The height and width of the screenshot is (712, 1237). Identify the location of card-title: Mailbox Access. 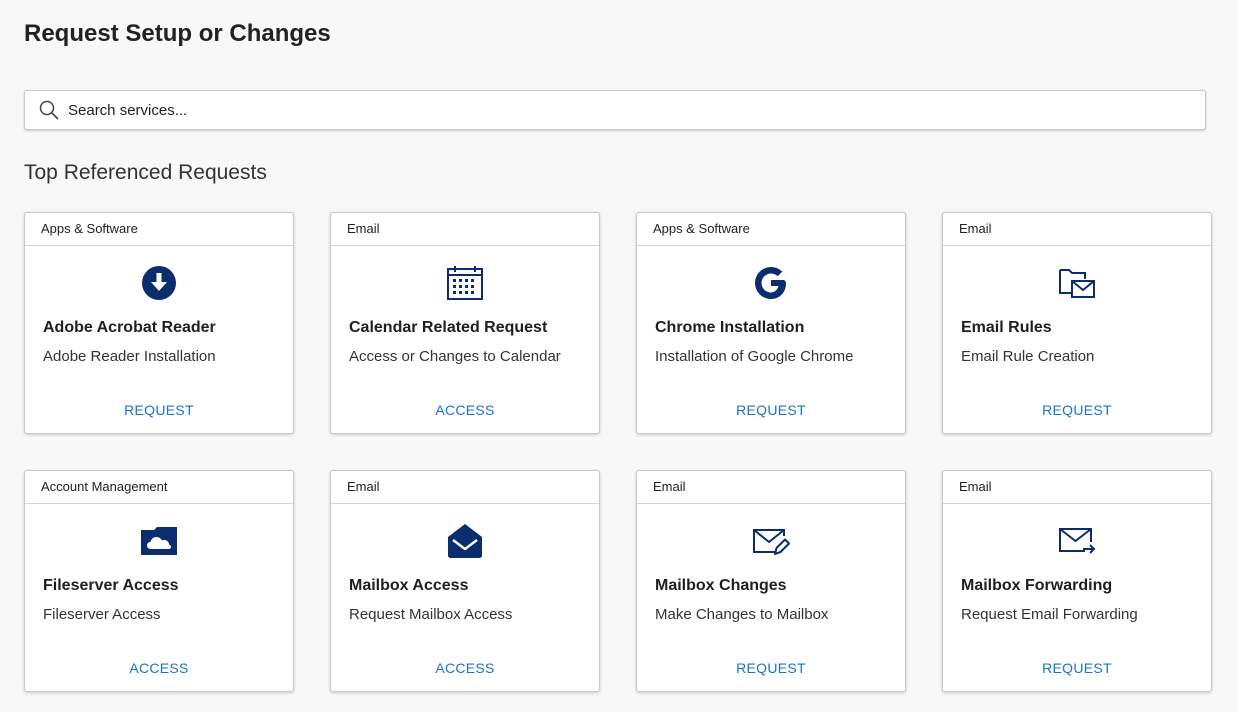
(409, 585).